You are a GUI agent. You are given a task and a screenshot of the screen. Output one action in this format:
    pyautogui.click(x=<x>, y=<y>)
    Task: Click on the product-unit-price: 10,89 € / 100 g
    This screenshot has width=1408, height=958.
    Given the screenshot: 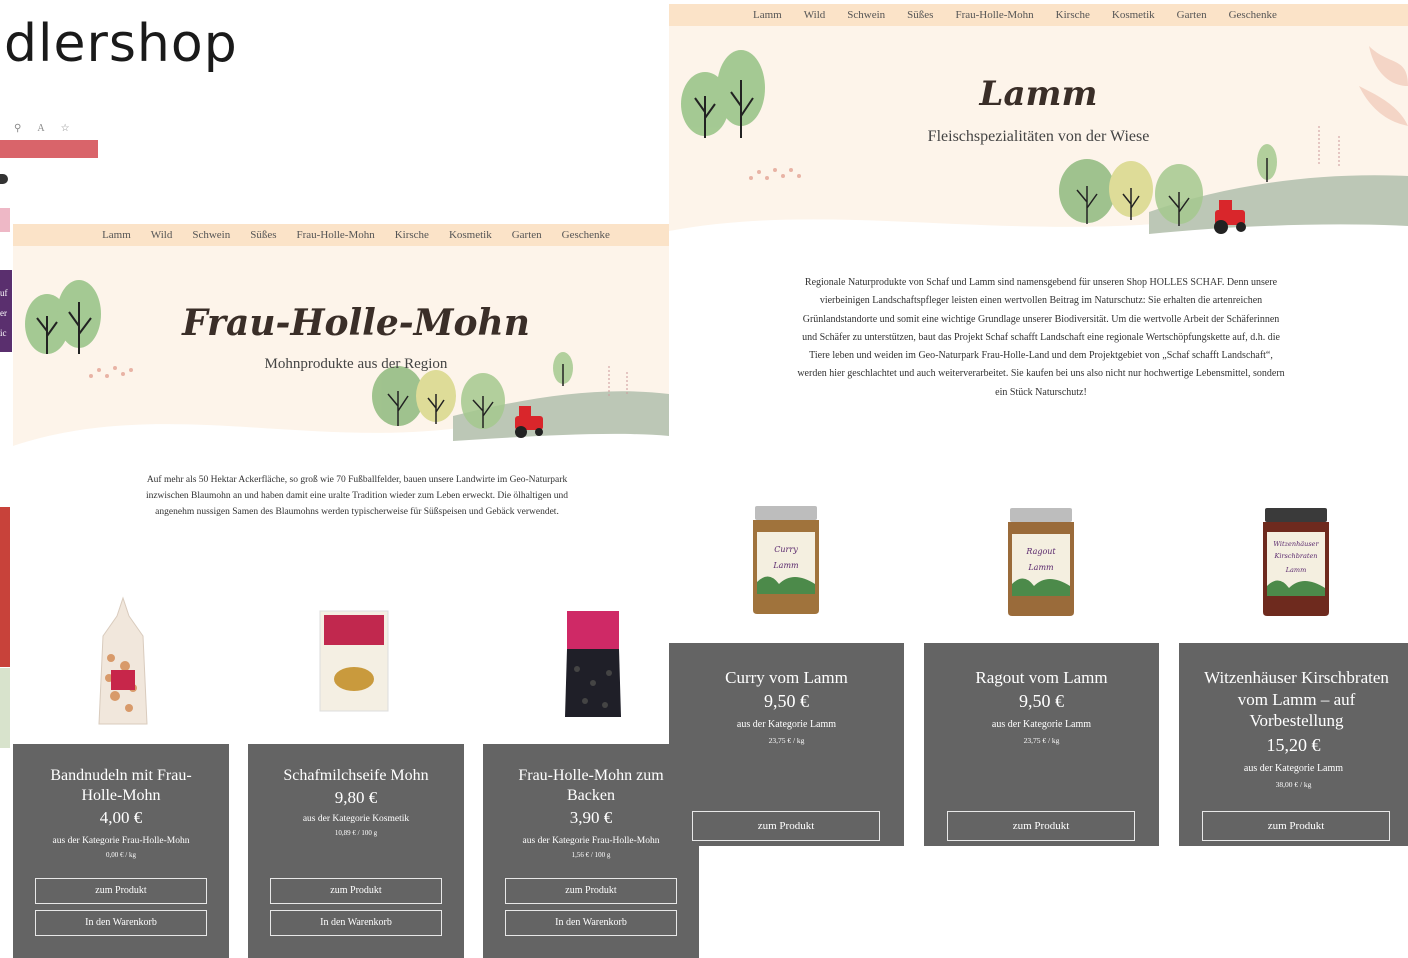 What is the action you would take?
    pyautogui.click(x=356, y=833)
    